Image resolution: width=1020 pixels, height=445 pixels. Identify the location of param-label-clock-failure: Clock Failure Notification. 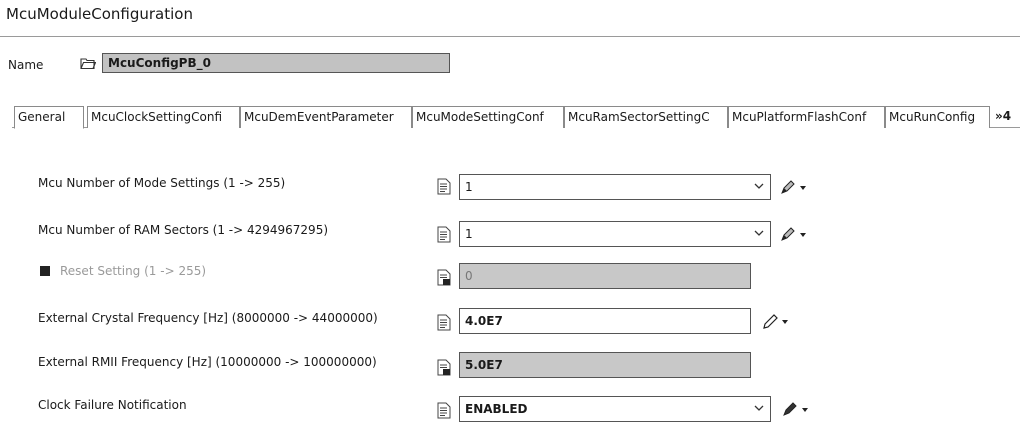
(112, 405).